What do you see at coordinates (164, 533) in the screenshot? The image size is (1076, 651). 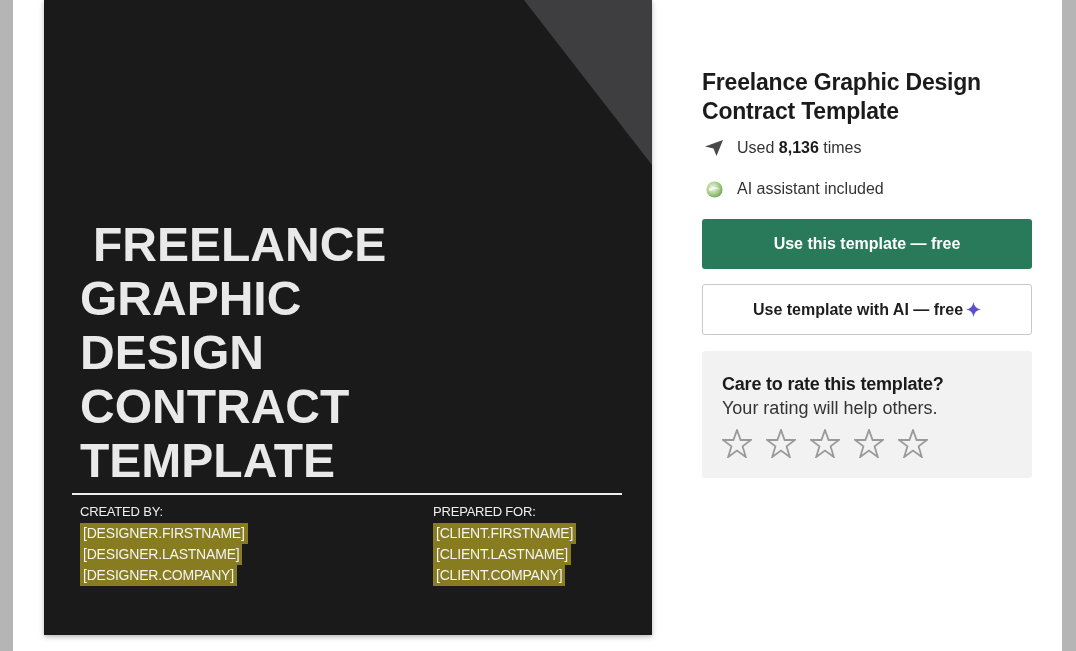 I see `merge-field: [DESIGNER.FIRSTNAME]` at bounding box center [164, 533].